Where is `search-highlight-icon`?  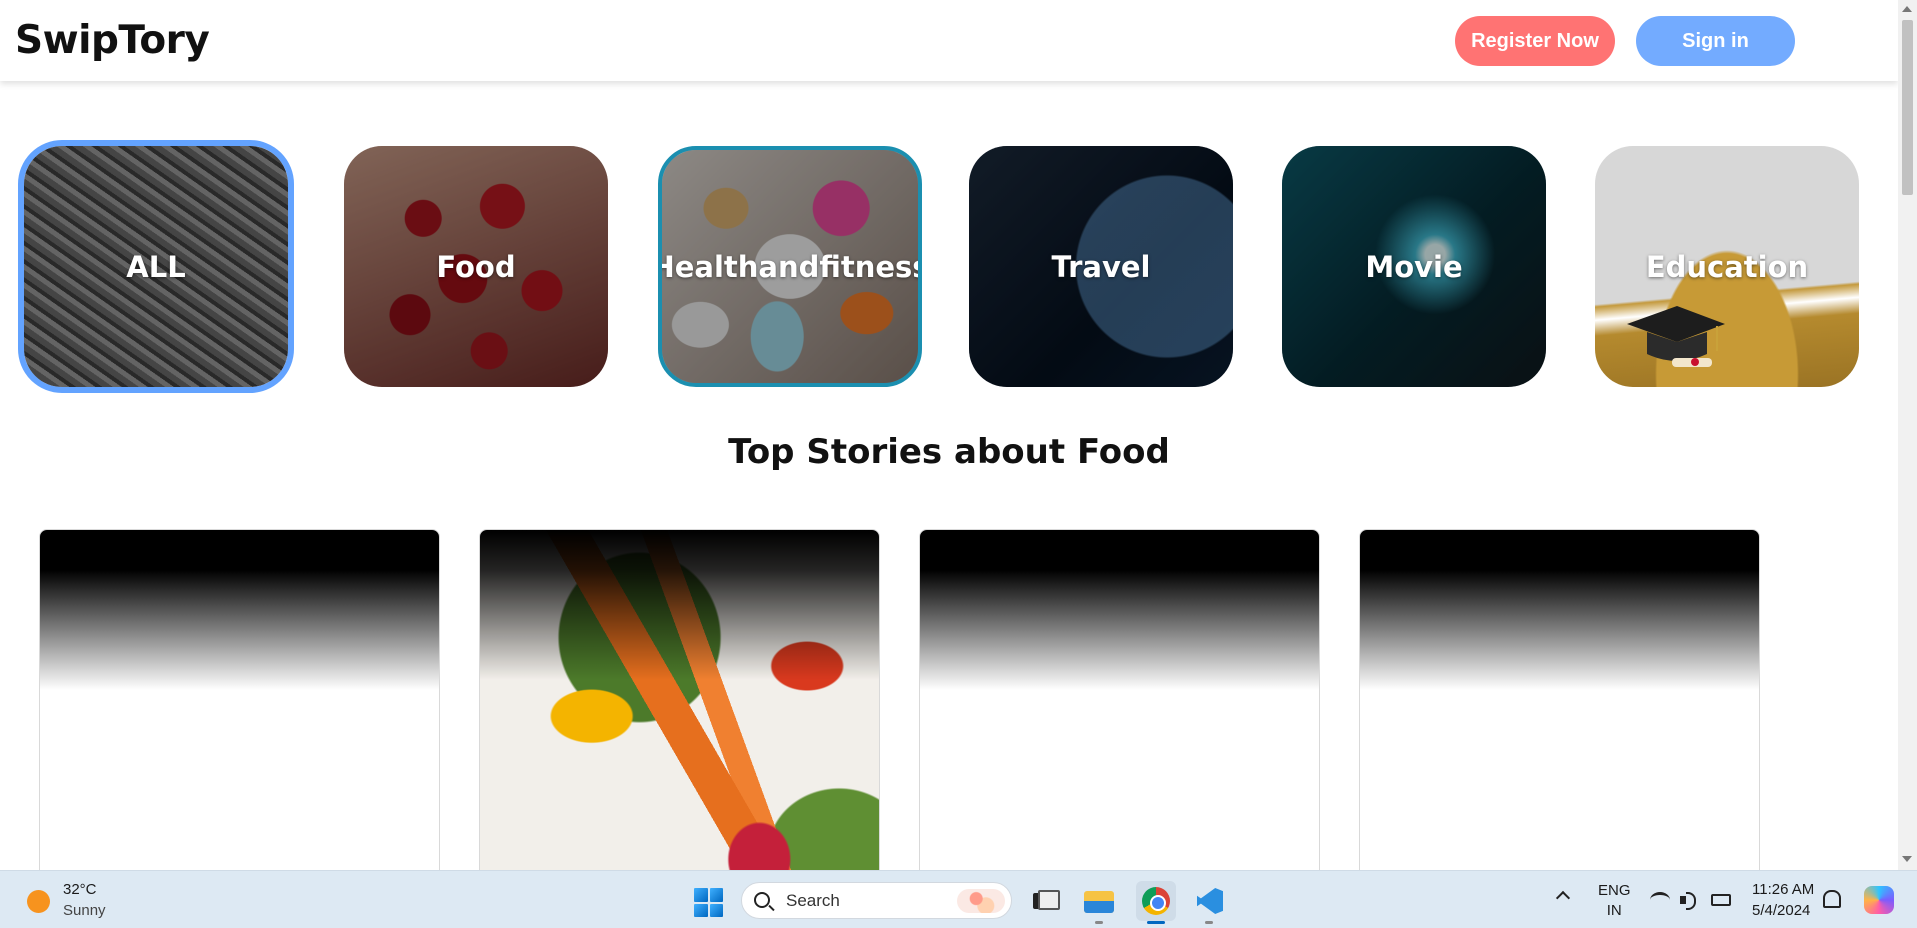
search-highlight-icon is located at coordinates (981, 901).